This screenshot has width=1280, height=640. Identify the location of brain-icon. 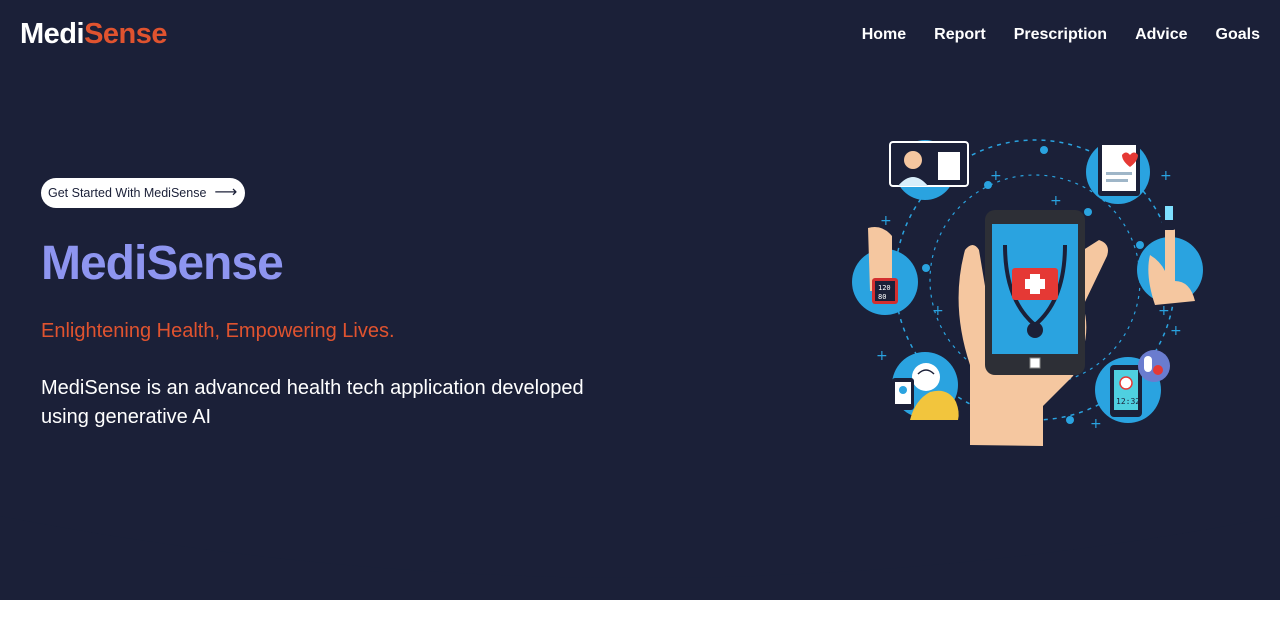
(925, 386).